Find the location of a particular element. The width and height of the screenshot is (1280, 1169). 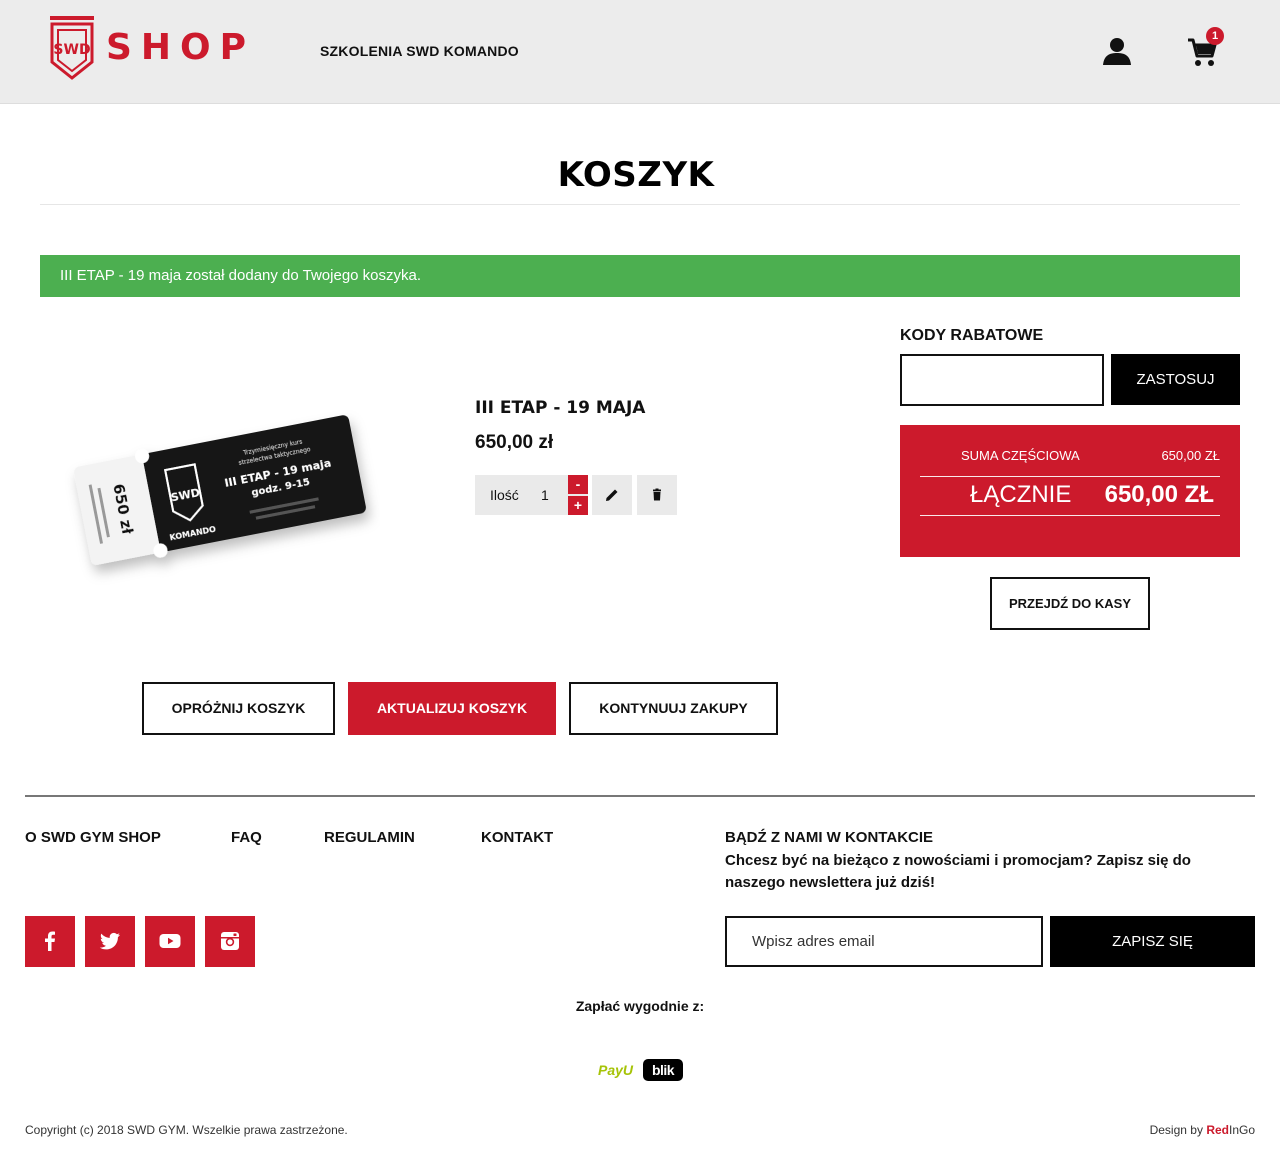

design-credit-prefix: Design by is located at coordinates (1176, 1130).